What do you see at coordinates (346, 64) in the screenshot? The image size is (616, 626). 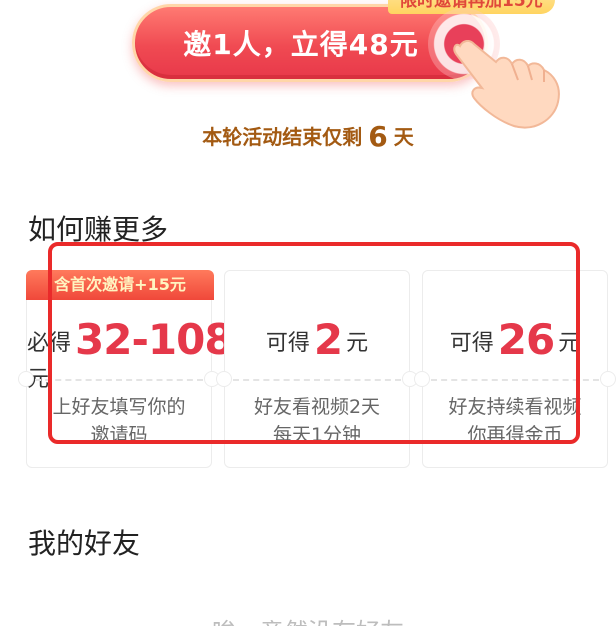 I see `invite-area: 邀1人，立得48元 › 限时邀请再加15元` at bounding box center [346, 64].